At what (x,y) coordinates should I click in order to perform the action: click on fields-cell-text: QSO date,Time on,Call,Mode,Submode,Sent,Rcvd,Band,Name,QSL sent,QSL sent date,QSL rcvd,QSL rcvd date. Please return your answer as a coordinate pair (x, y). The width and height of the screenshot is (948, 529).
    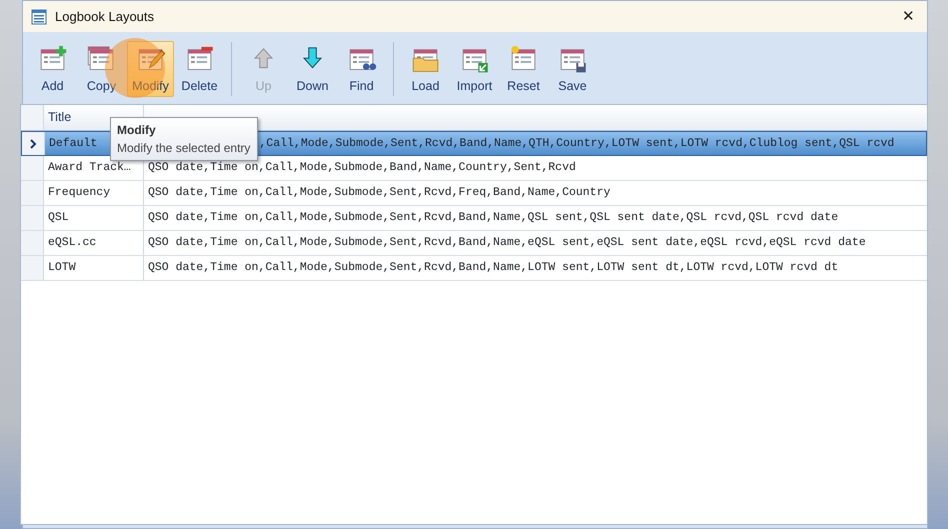
    Looking at the image, I should click on (493, 218).